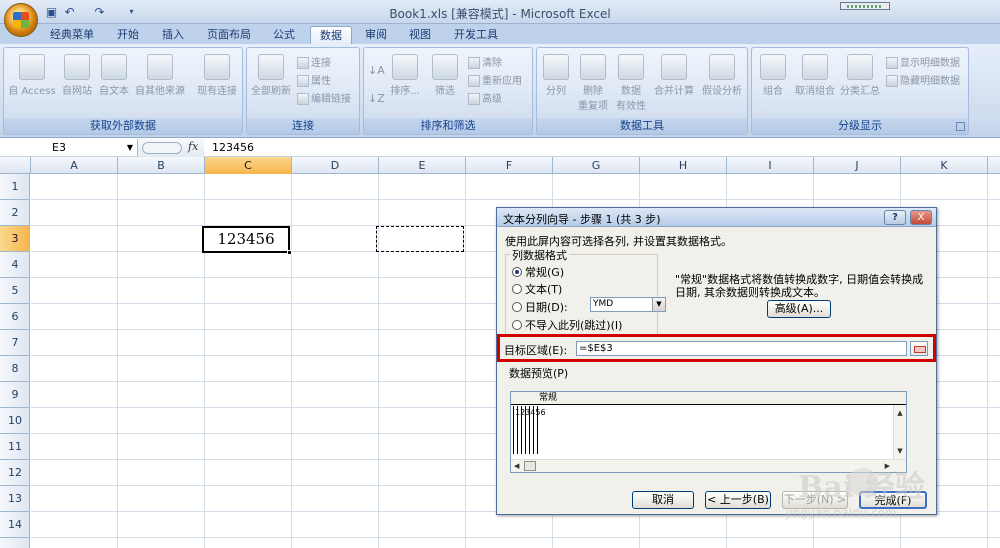 This screenshot has width=1000, height=548. I want to click on column-header-g: G, so click(596, 165).